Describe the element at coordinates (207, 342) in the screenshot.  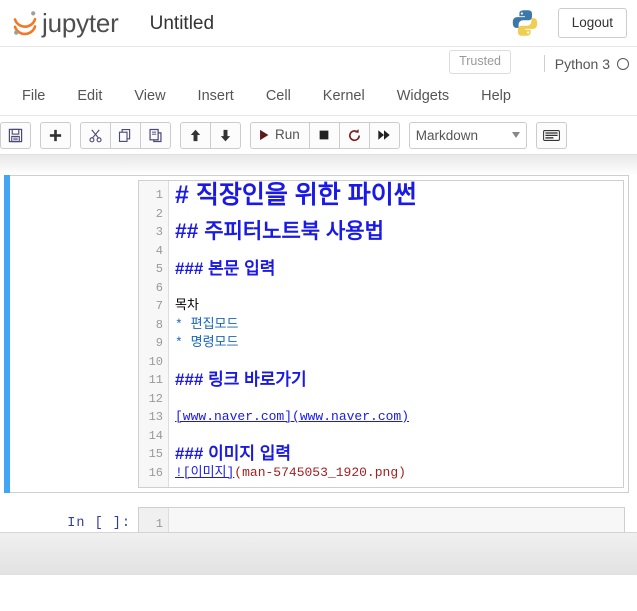
I see `source-line: * 명령모드` at that location.